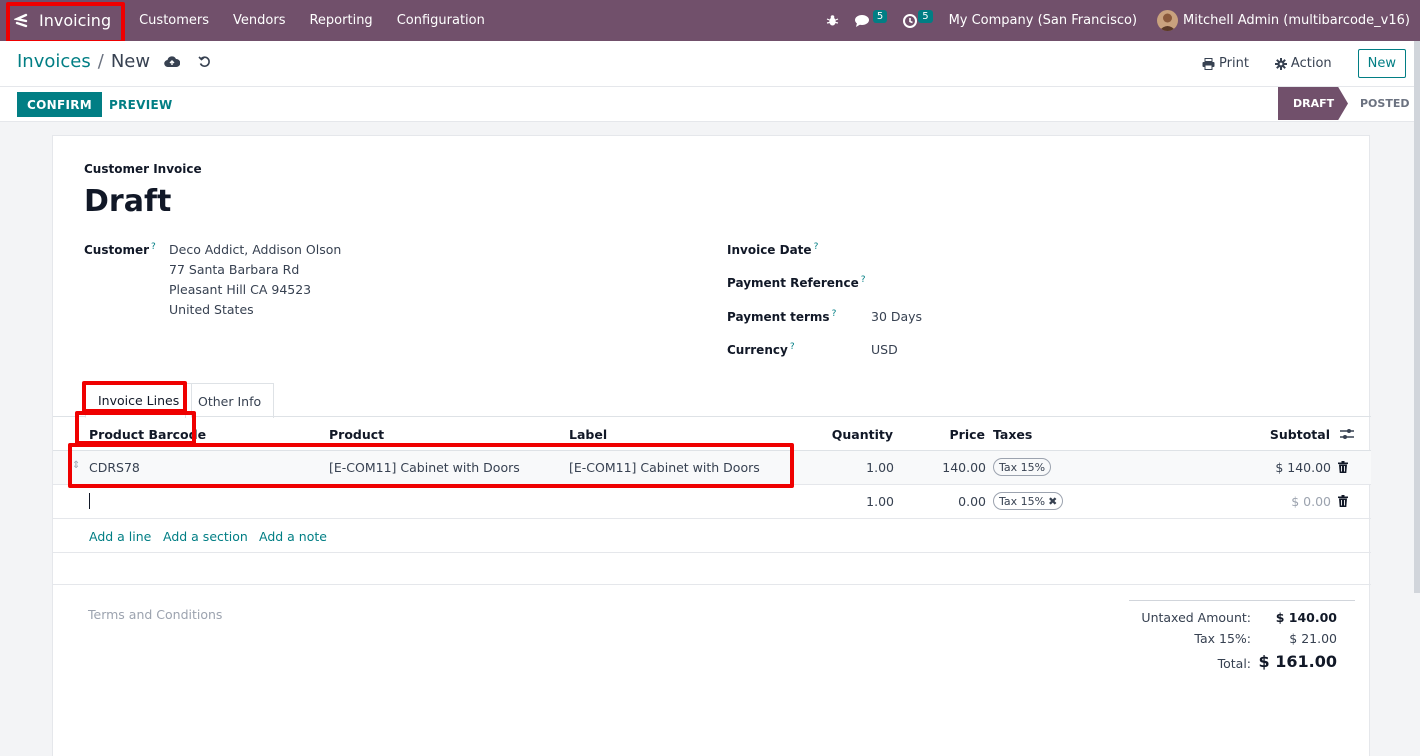 The height and width of the screenshot is (756, 1420). I want to click on section-divider, so click(712, 584).